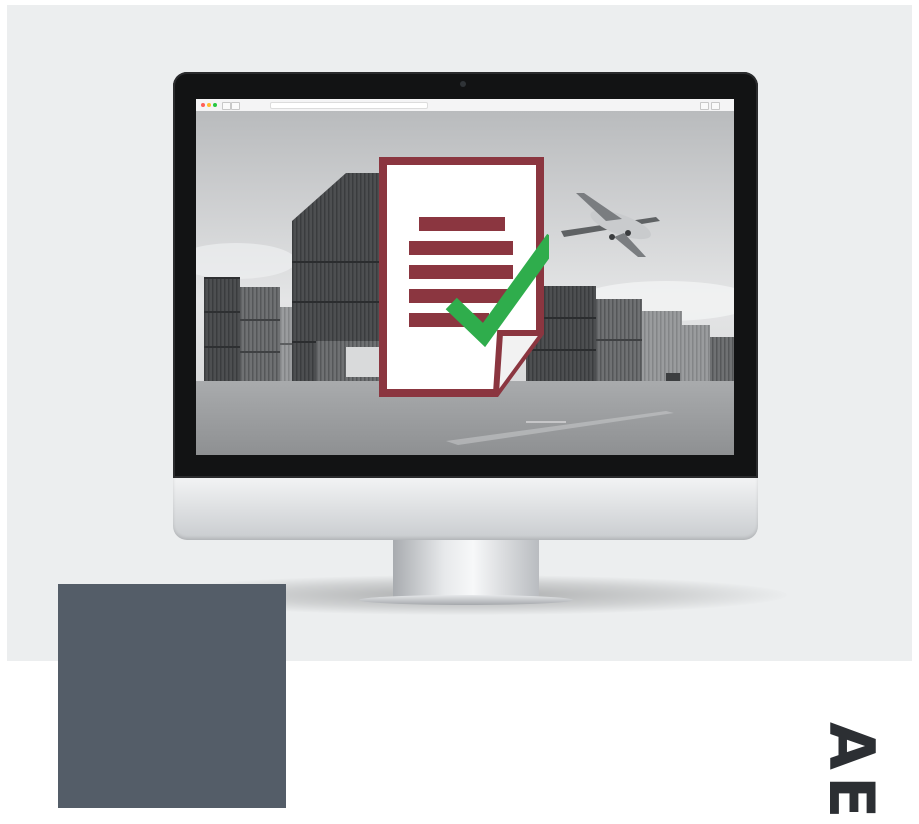 The height and width of the screenshot is (824, 919). What do you see at coordinates (349, 105) in the screenshot?
I see `address-bar` at bounding box center [349, 105].